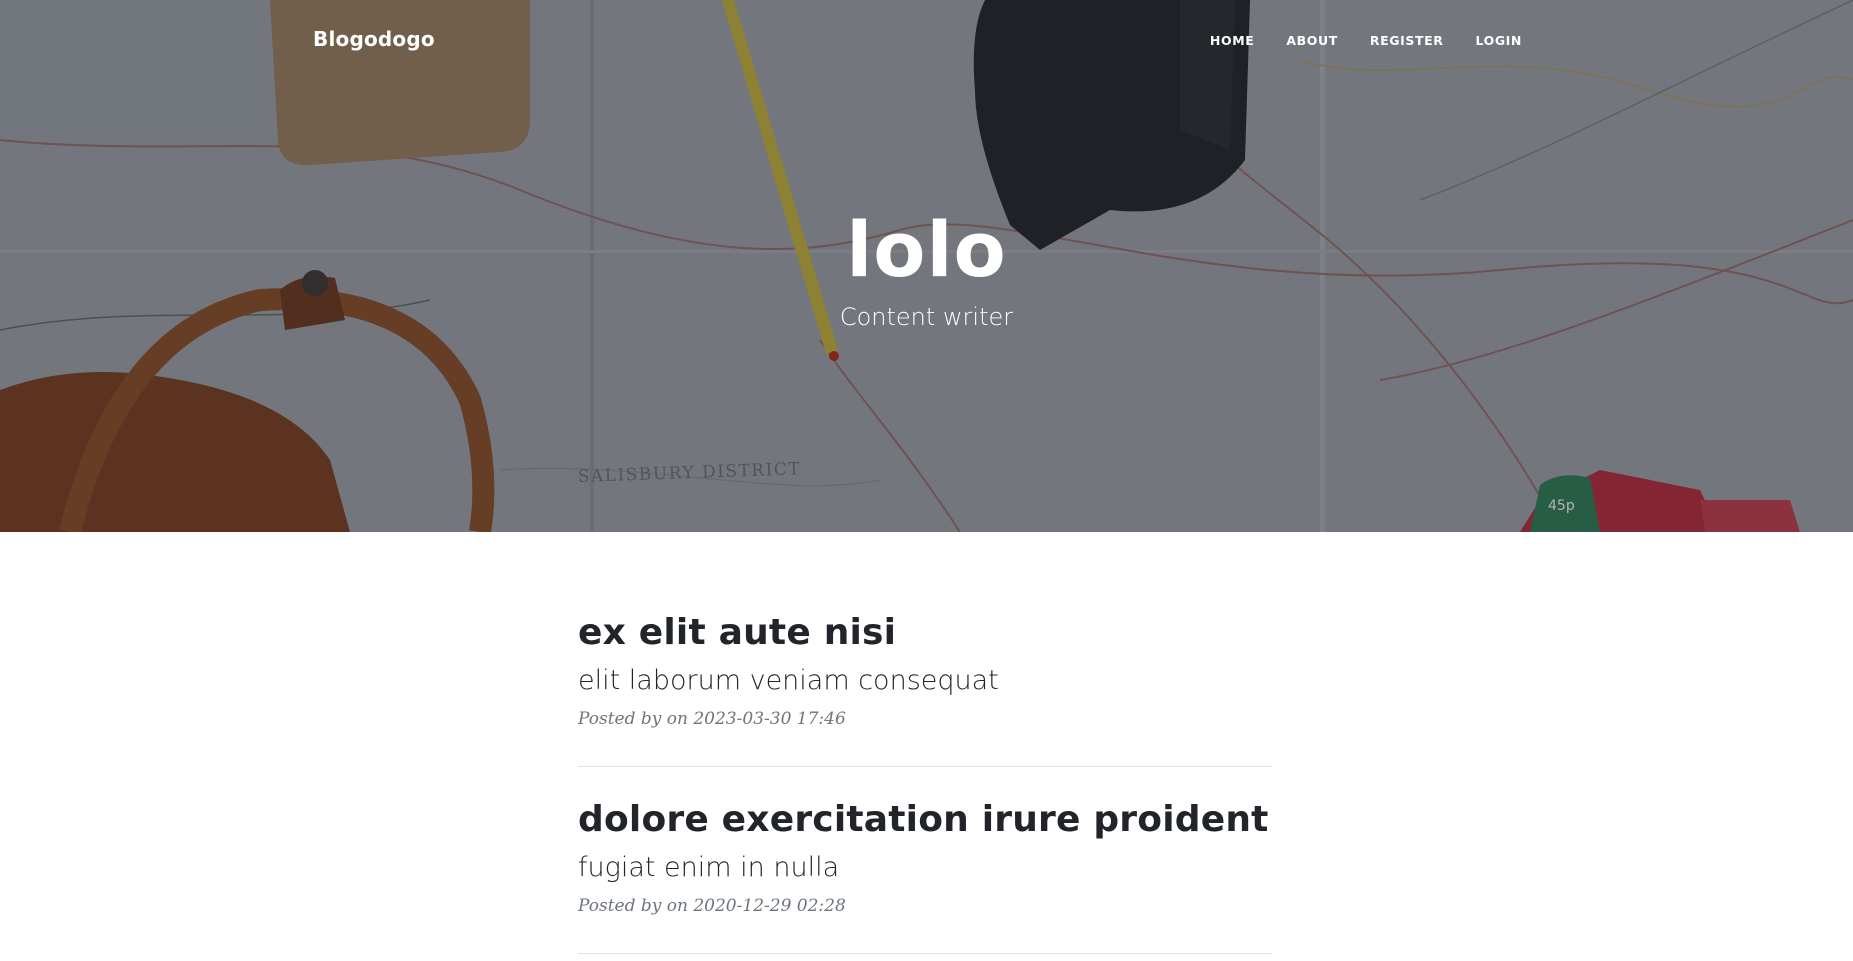 The width and height of the screenshot is (1853, 961). I want to click on post-meta: Posted by on 2023-03-30 17:46, so click(712, 719).